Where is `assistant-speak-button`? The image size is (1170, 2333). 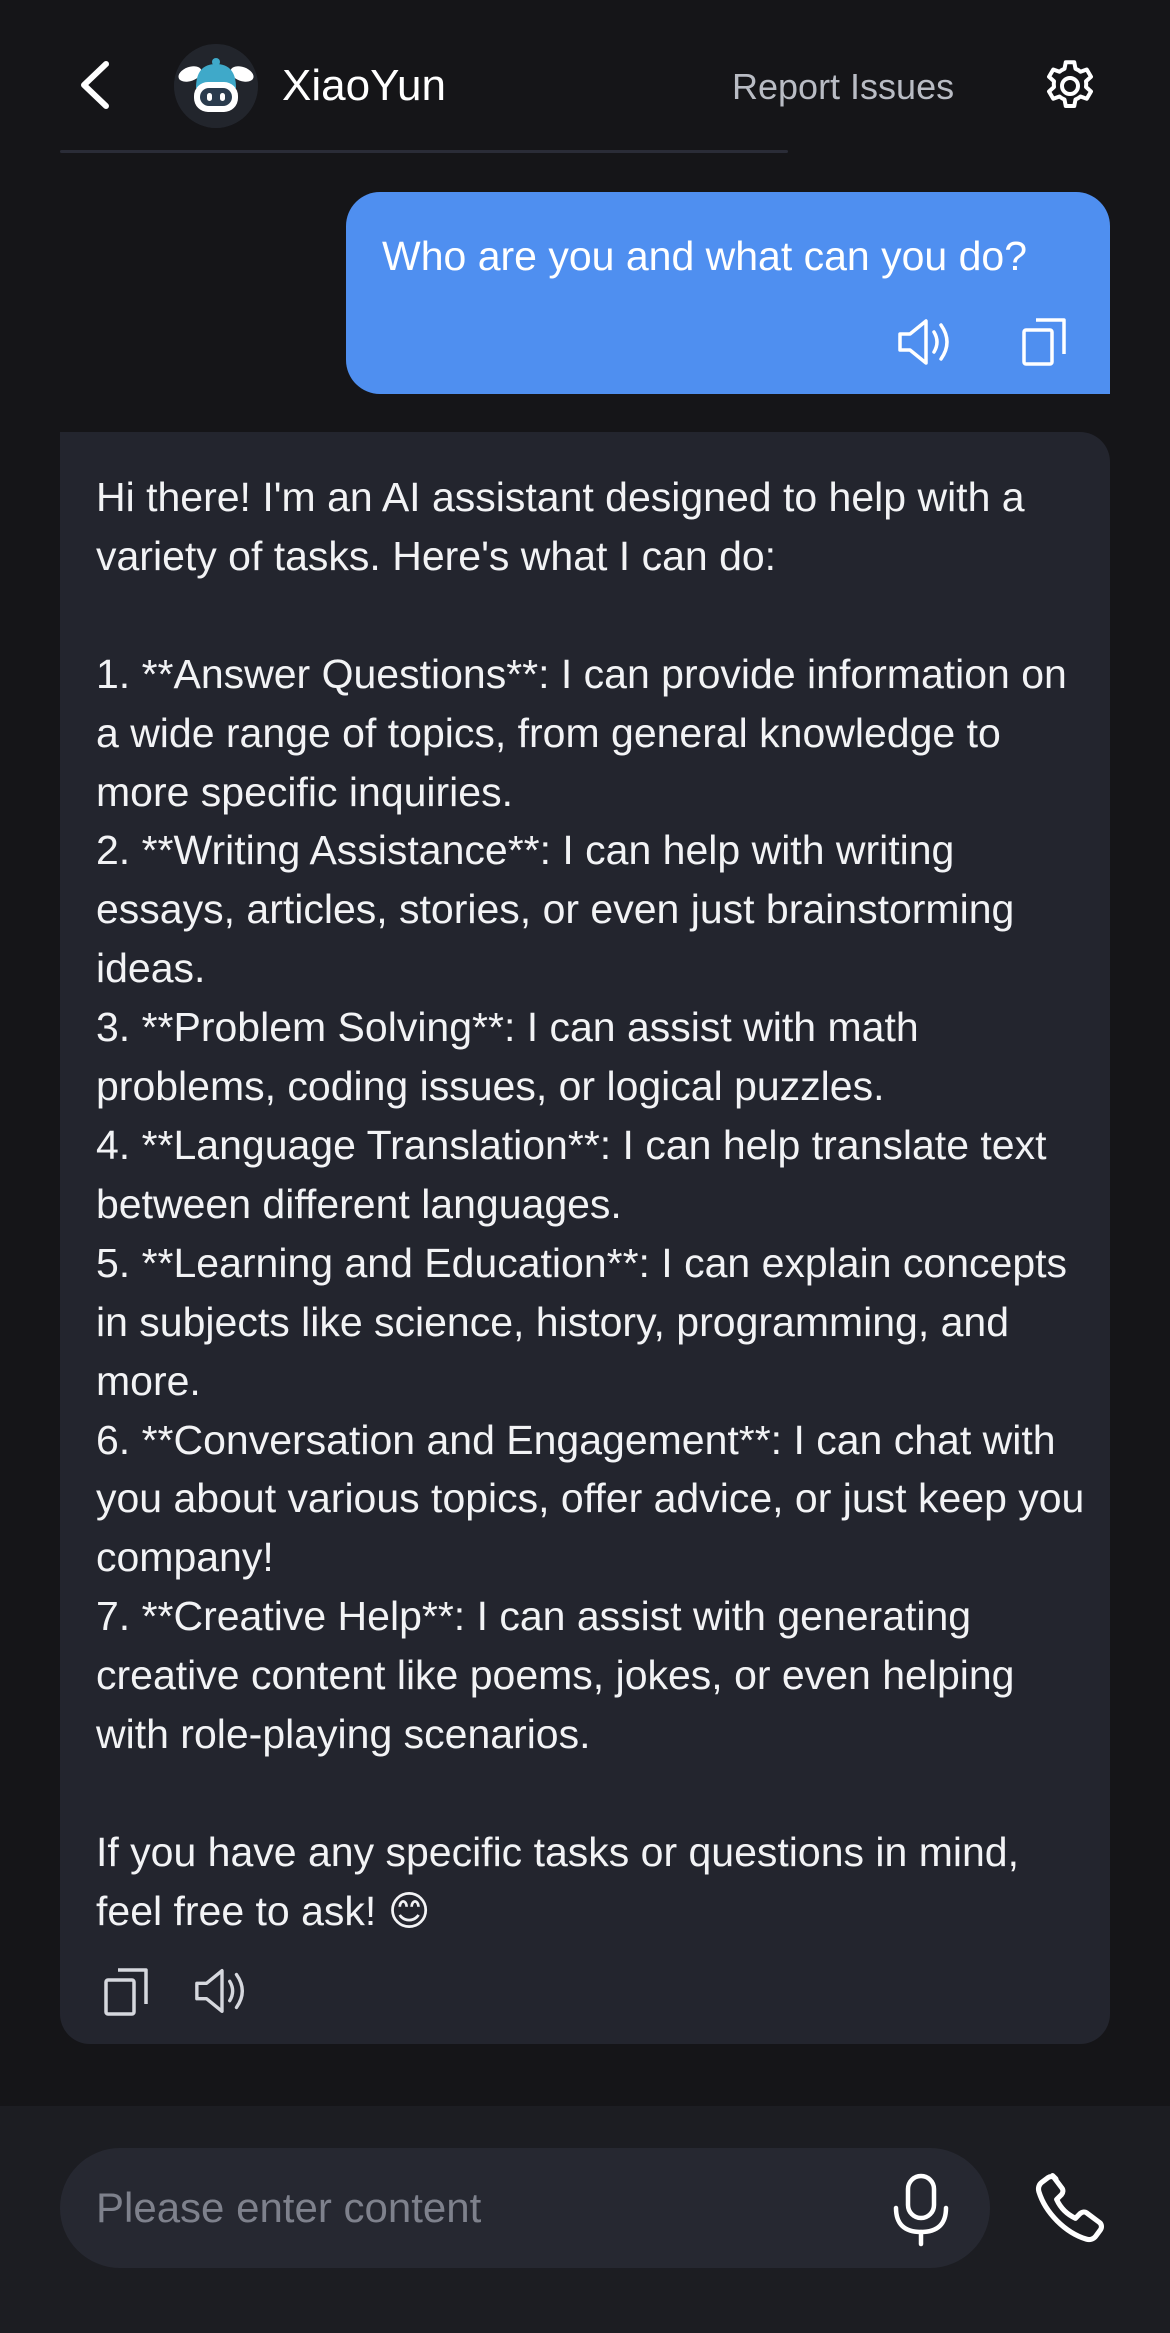 assistant-speak-button is located at coordinates (222, 1991).